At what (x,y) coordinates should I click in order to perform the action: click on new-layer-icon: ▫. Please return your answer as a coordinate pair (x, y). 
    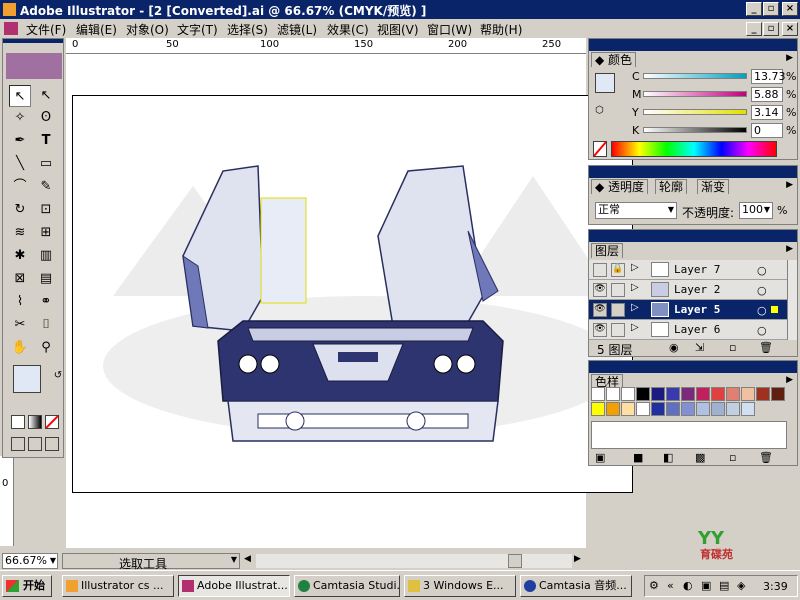
    Looking at the image, I should click on (732, 347).